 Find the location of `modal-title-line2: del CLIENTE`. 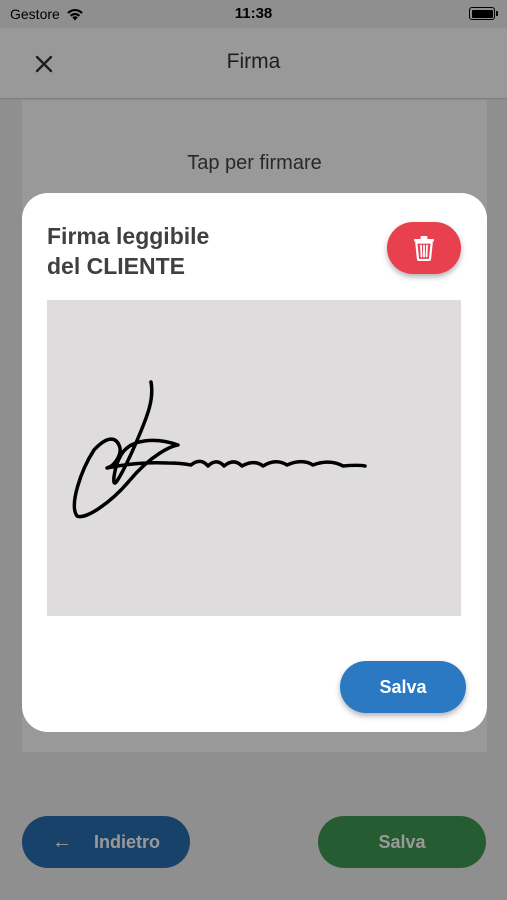

modal-title-line2: del CLIENTE is located at coordinates (116, 266).